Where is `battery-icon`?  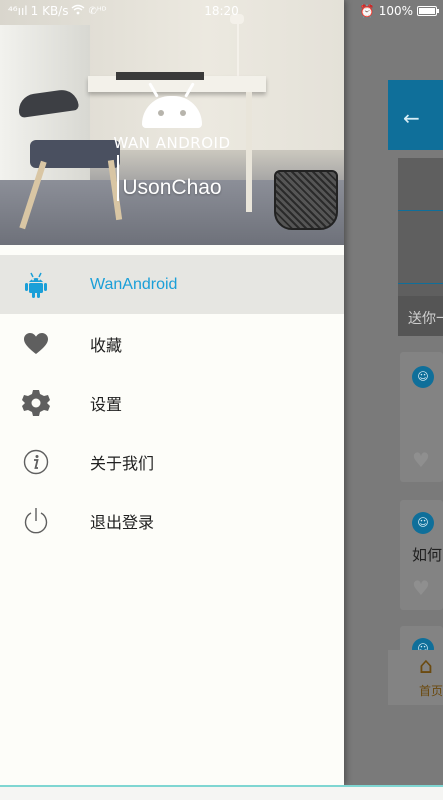 battery-icon is located at coordinates (428, 11).